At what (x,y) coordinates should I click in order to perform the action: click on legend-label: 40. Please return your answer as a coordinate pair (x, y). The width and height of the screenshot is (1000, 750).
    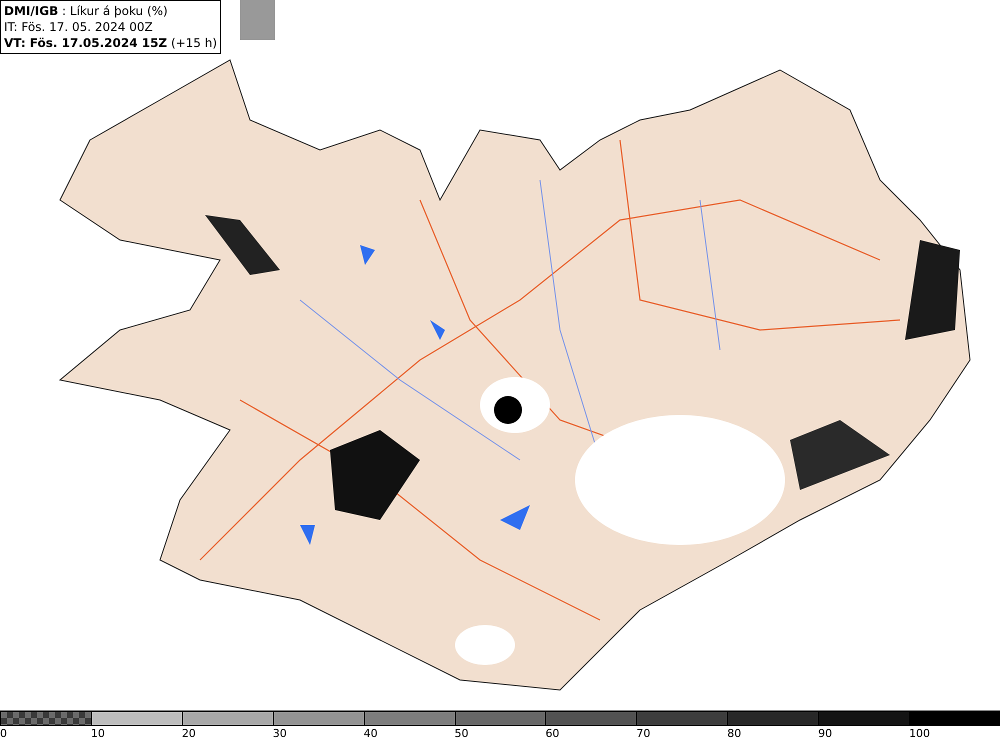
    Looking at the image, I should click on (371, 733).